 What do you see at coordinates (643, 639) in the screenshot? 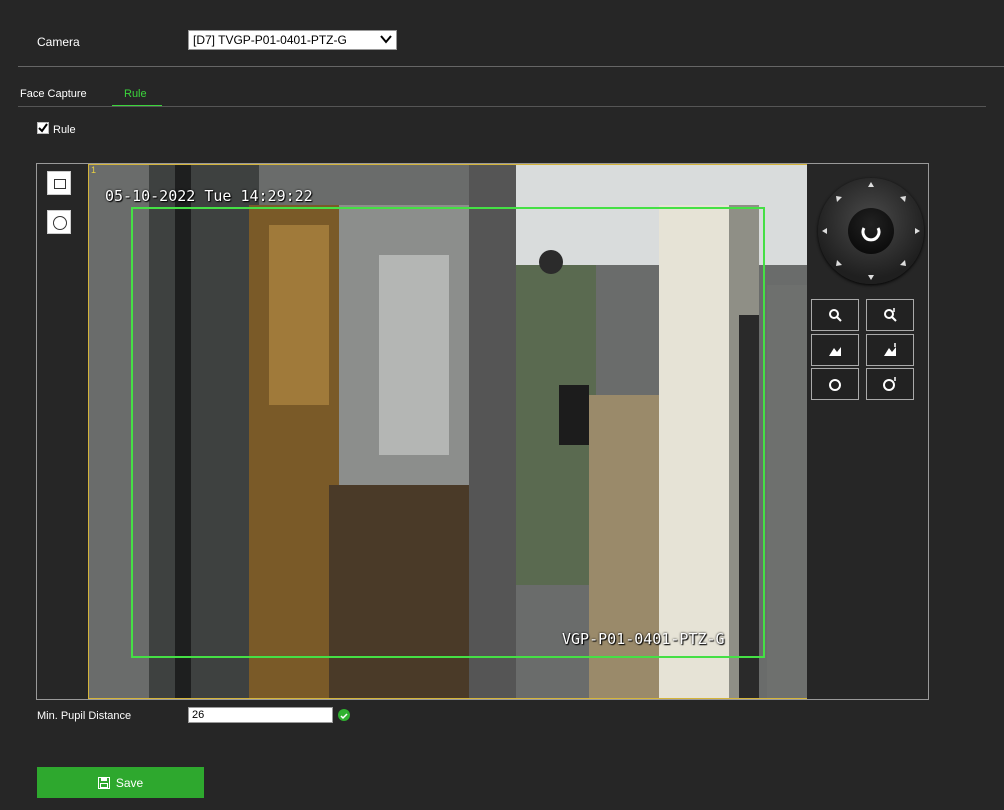
I see `osd-camera-name: VGP-P01-0401-PTZ-G` at bounding box center [643, 639].